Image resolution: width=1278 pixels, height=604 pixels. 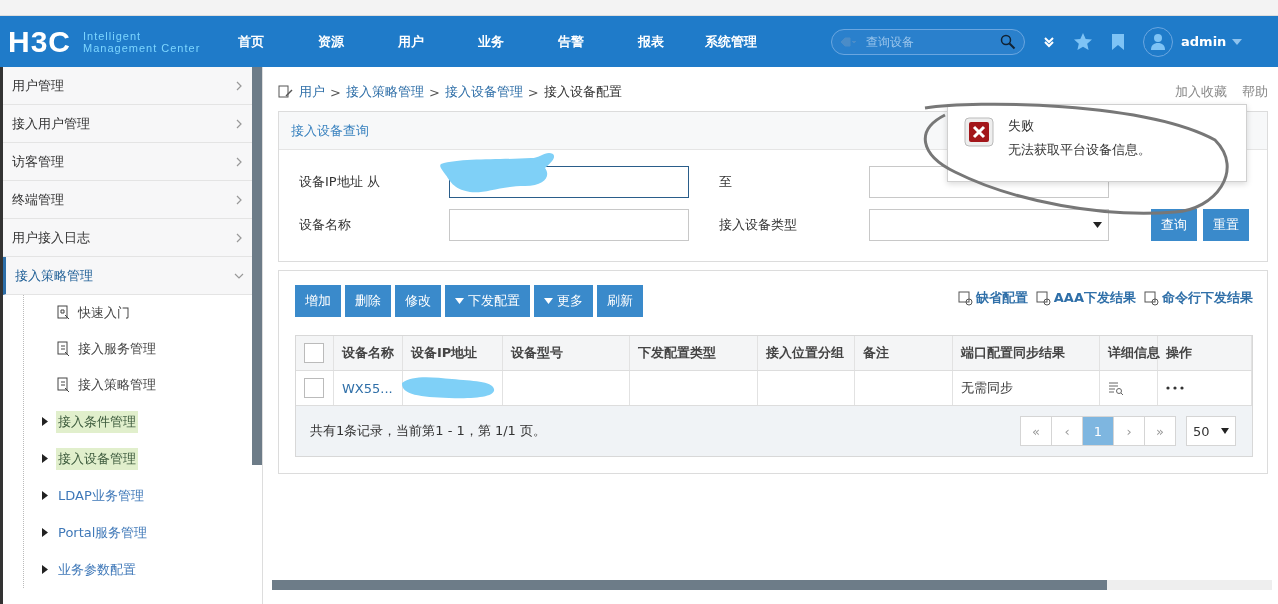 I want to click on column-header: 下发配置类型, so click(x=694, y=353).